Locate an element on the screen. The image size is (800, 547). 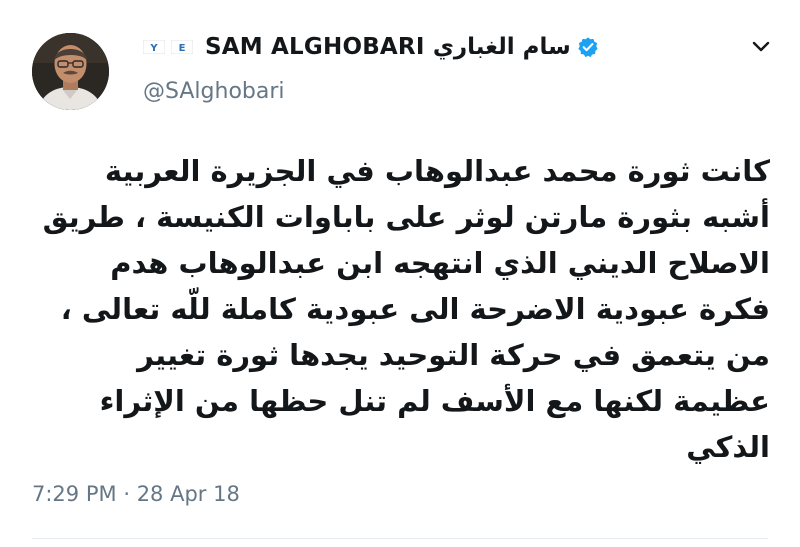
verified-badge-icon is located at coordinates (588, 47).